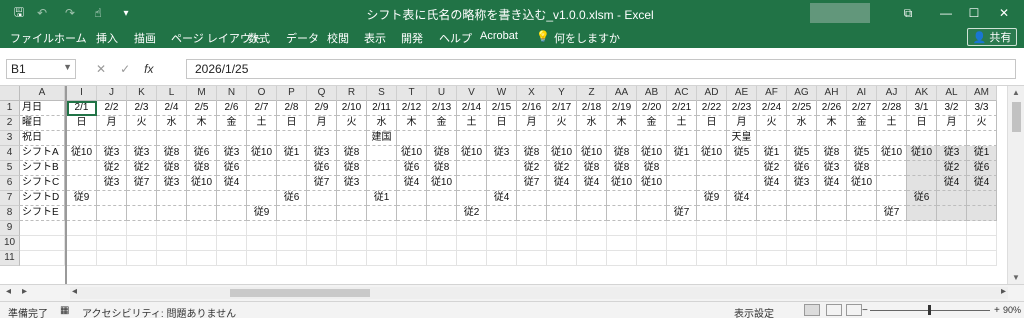  I want to click on column-header-i: I, so click(82, 93).